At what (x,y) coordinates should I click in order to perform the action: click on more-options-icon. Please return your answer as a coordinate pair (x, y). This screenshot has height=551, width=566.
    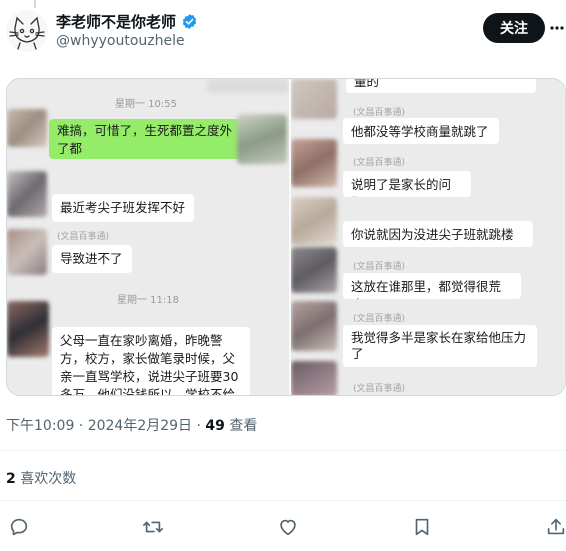
    Looking at the image, I should click on (557, 28).